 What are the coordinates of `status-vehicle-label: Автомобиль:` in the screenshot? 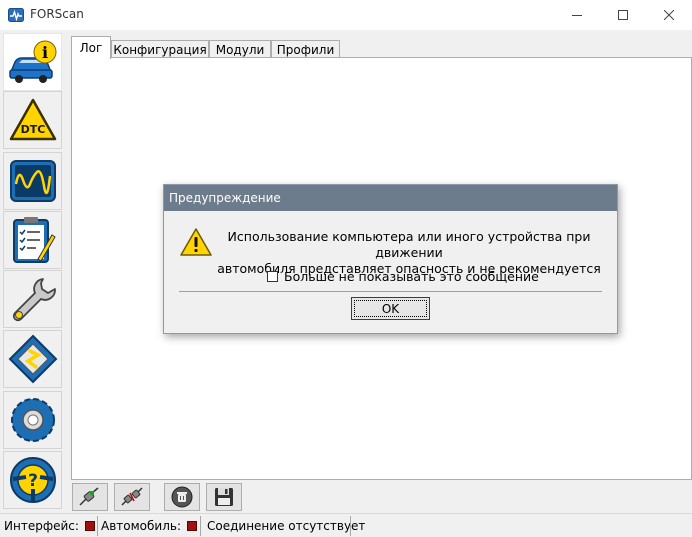 It's located at (141, 526).